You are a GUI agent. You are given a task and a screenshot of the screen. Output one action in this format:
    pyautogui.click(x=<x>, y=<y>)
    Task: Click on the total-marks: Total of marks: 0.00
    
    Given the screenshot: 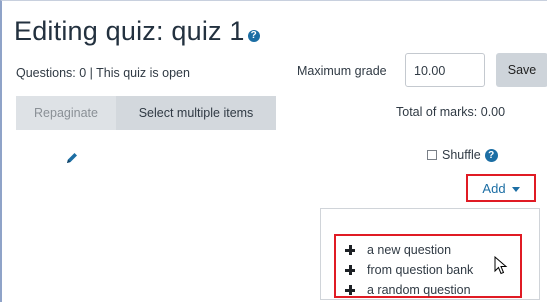 What is the action you would take?
    pyautogui.click(x=451, y=112)
    